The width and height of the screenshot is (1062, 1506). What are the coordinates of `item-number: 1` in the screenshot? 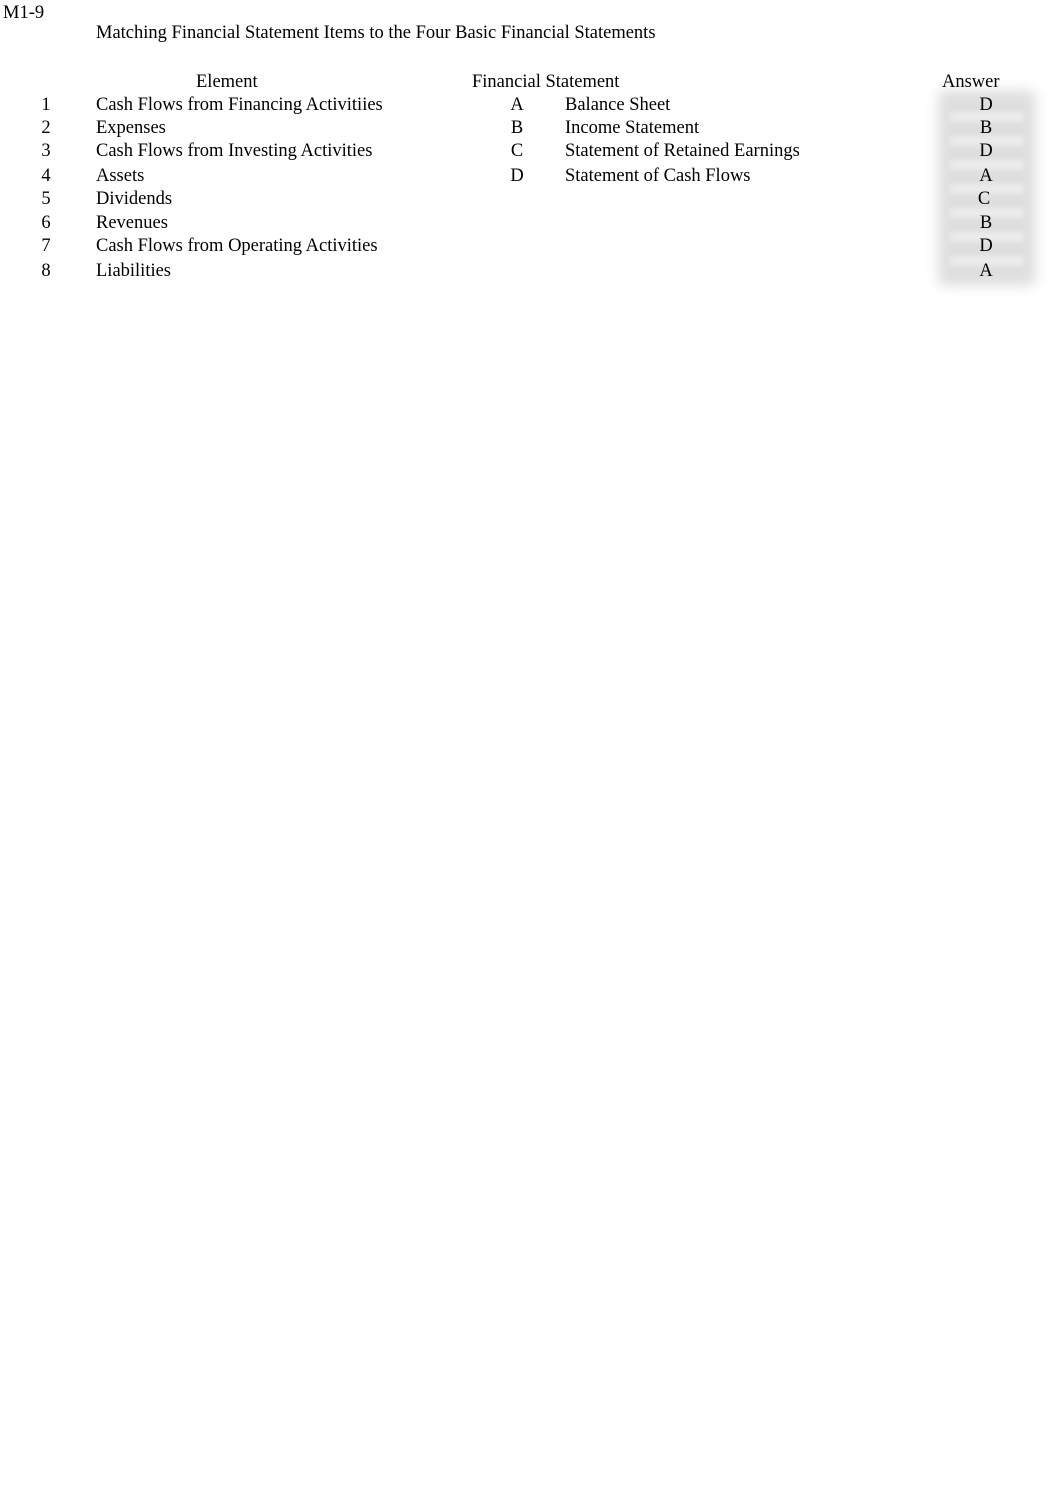 It's located at (46, 105).